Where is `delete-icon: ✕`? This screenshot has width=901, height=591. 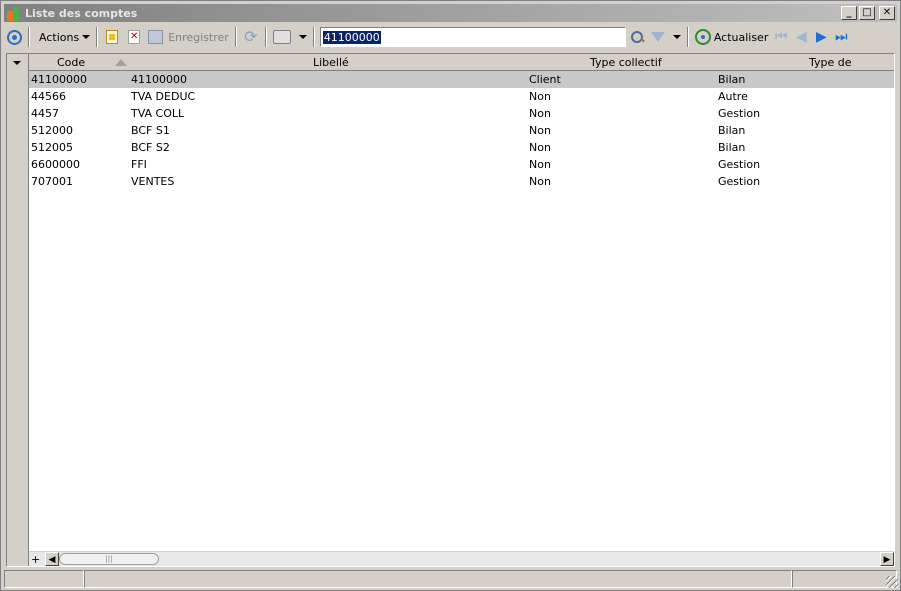
delete-icon: ✕ is located at coordinates (134, 37).